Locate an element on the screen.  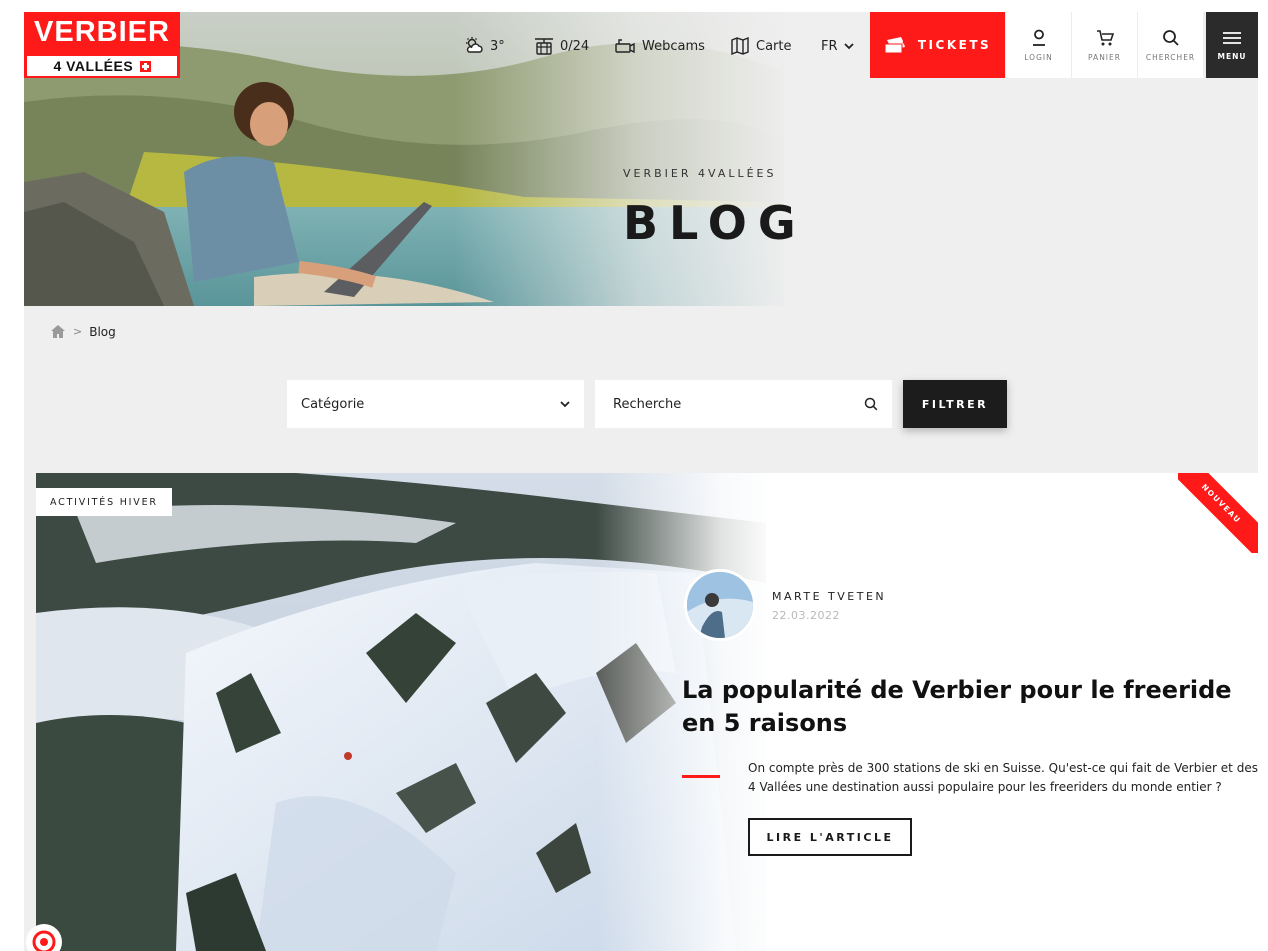
search-label: CHERCHER is located at coordinates (1170, 57).